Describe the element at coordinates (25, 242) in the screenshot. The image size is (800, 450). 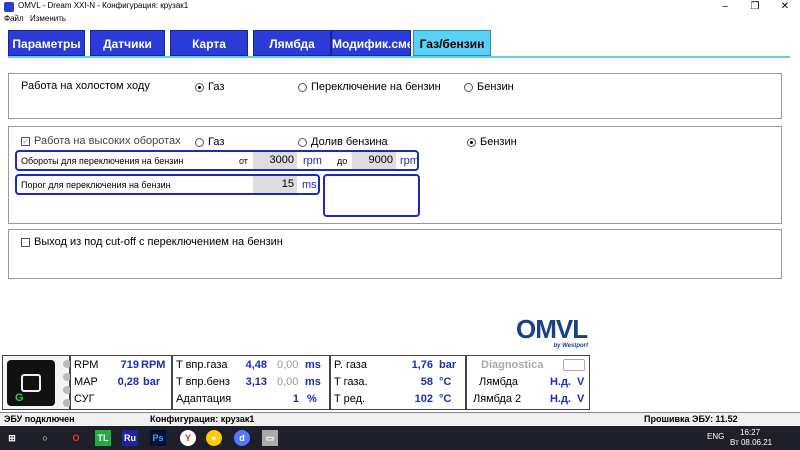
I see `checkbox-icon` at that location.